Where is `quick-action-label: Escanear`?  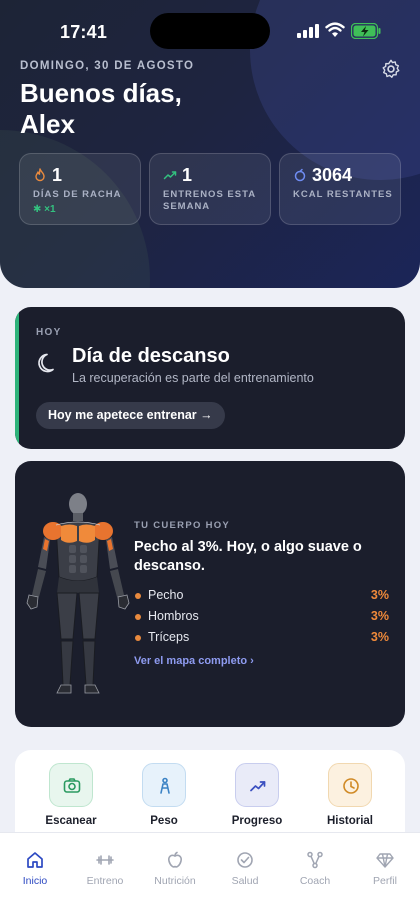
quick-action-label: Escanear is located at coordinates (71, 821).